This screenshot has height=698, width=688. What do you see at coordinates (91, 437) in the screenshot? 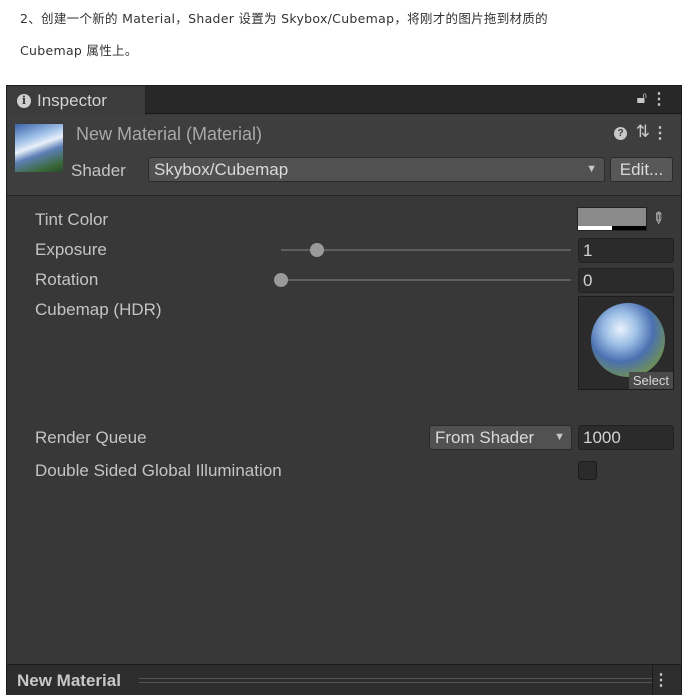
I see `render-queue-label: Render Queue` at bounding box center [91, 437].